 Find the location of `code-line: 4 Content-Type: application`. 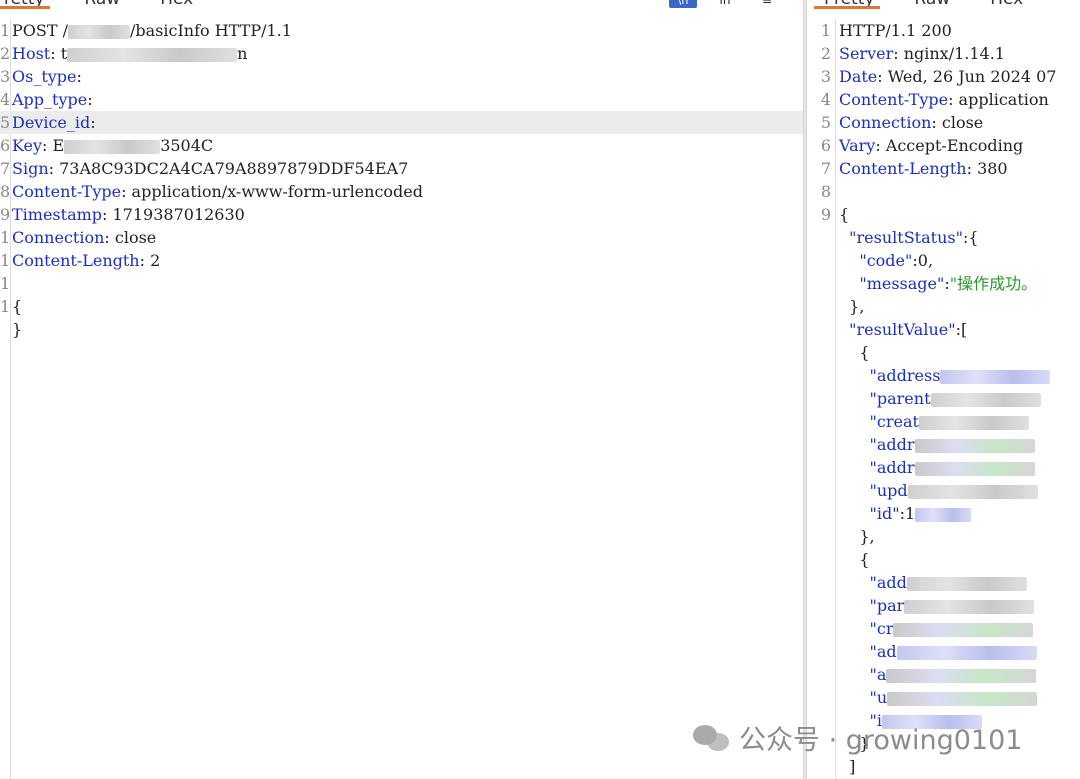

code-line: 4 Content-Type: application is located at coordinates (943, 99).